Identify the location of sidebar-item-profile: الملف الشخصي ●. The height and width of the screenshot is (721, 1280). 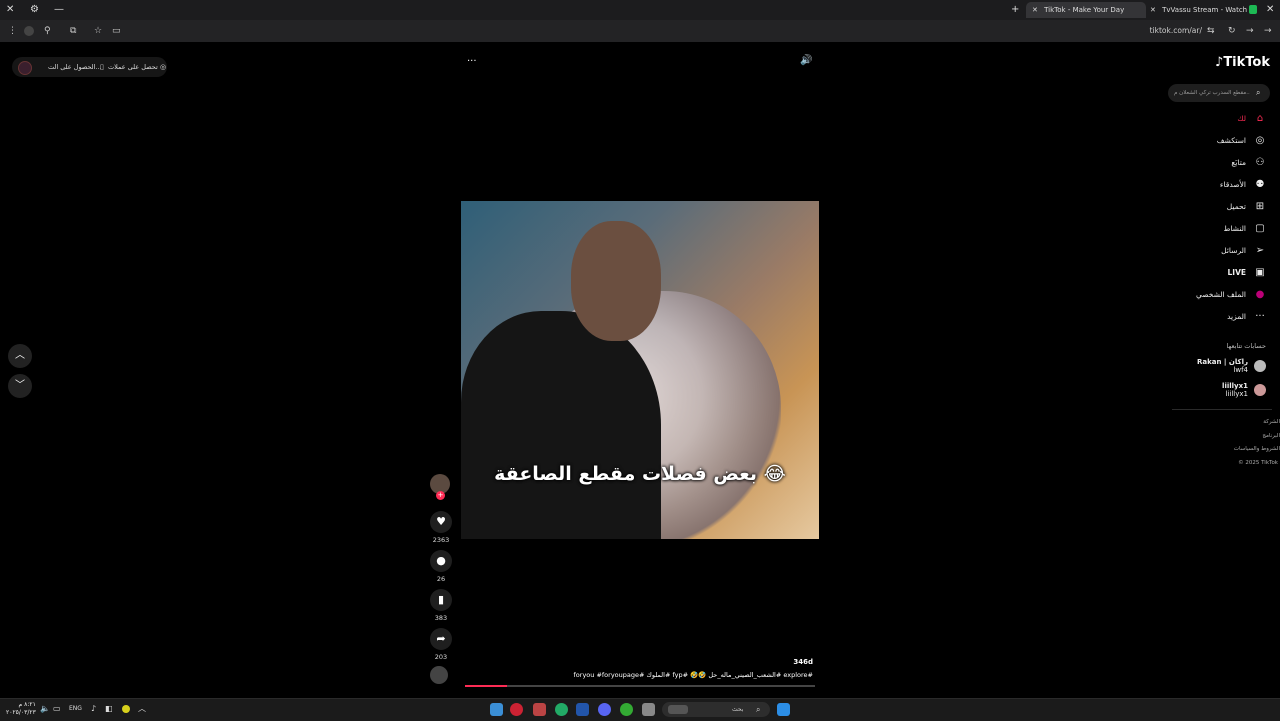
(1231, 294).